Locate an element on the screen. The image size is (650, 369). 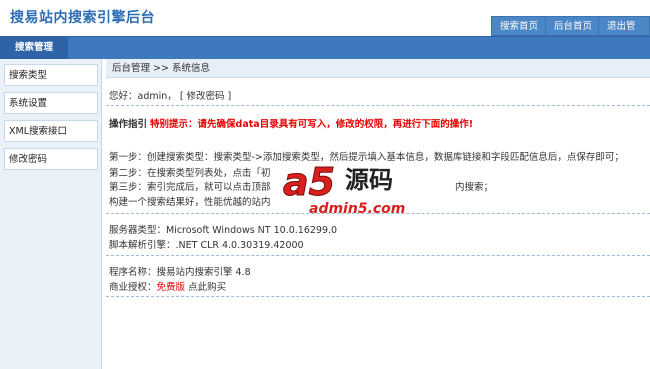
guide-step-3: 第三步：索引完成后，就可以点击顶部 is located at coordinates (190, 187).